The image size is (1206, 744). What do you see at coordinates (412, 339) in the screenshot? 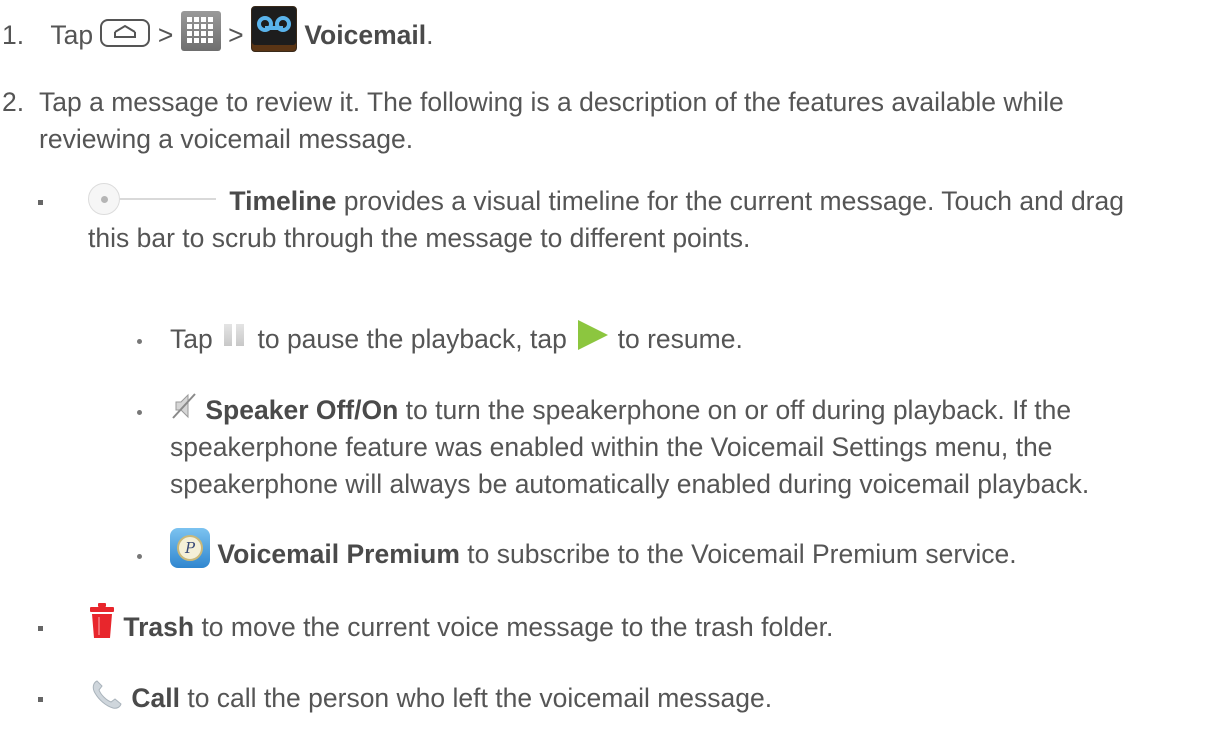
I see `pause-mid-text: to pause the playback, tap` at bounding box center [412, 339].